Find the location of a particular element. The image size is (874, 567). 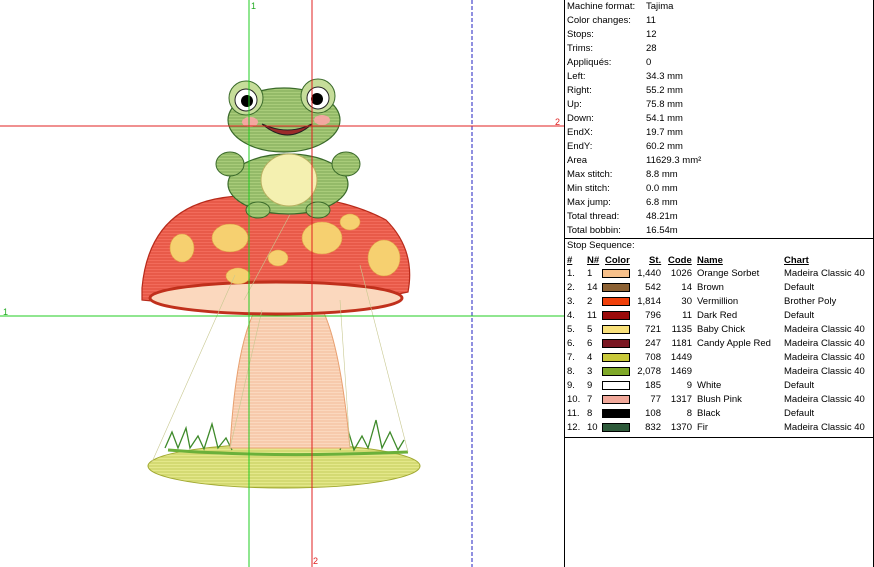

row-name: Candy Apple Red is located at coordinates (734, 343).